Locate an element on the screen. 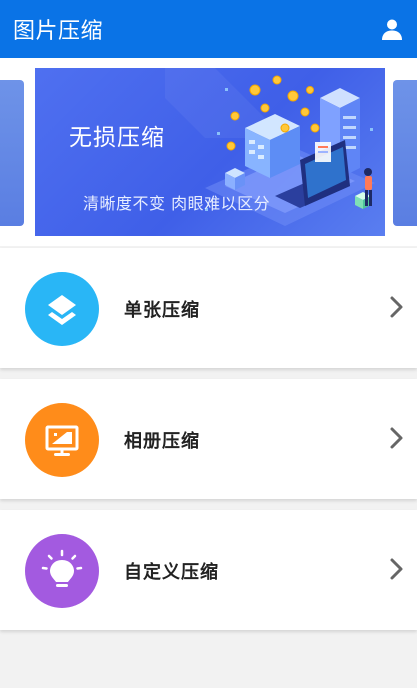  image-frame-icon is located at coordinates (62, 440).